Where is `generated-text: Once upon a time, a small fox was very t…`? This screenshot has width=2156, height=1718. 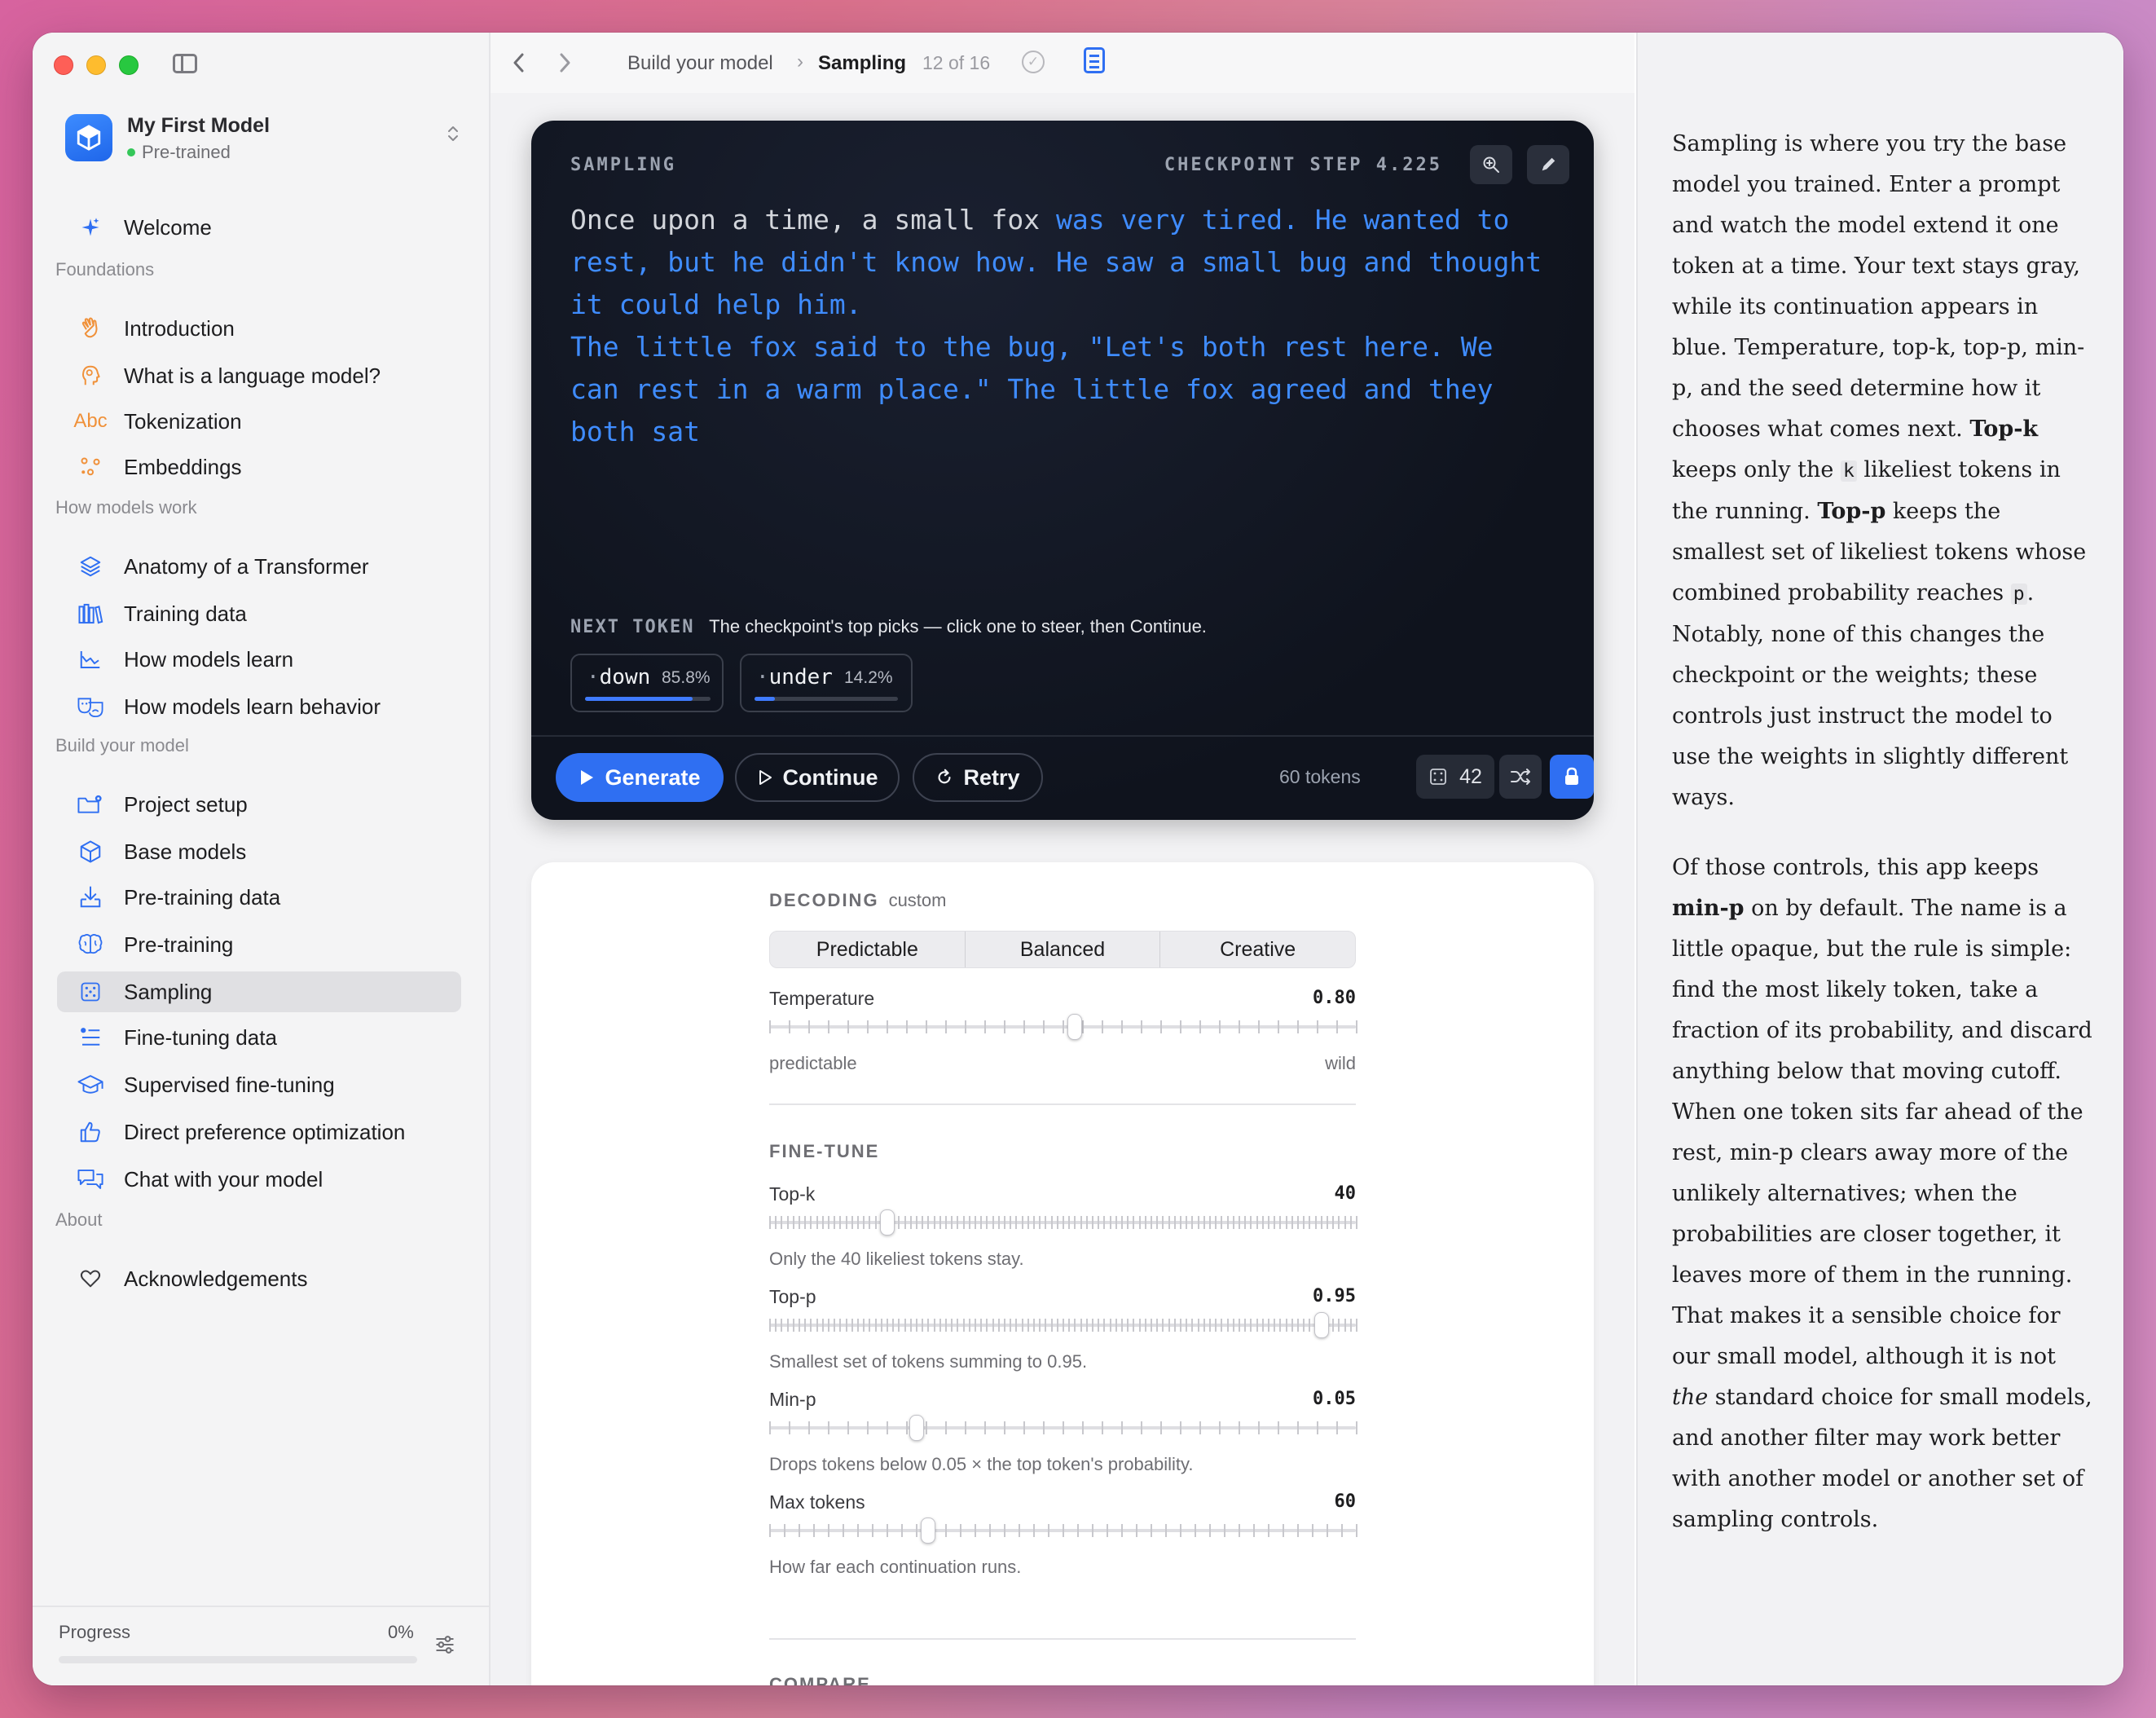
generated-text: Once upon a time, a small fox was very t… is located at coordinates (1063, 326).